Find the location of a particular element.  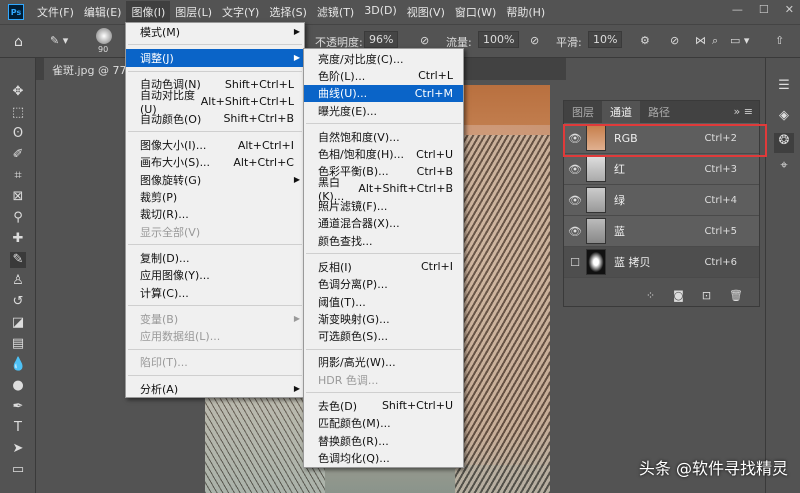

brush-preset-icon: ✎ ▾ is located at coordinates (59, 40).